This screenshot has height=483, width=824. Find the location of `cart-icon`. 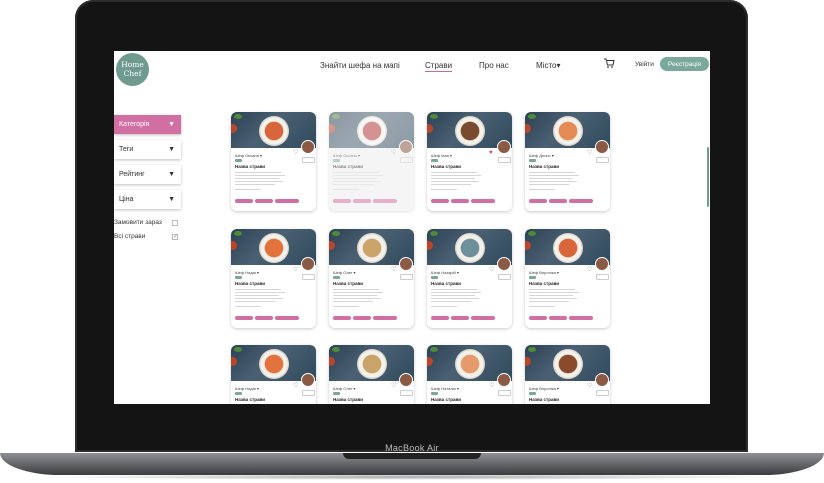

cart-icon is located at coordinates (609, 63).